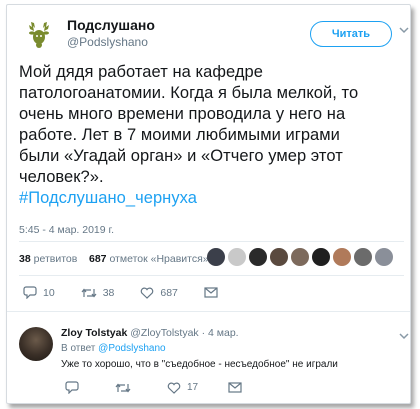 The height and width of the screenshot is (409, 420). I want to click on tweet-actions: 10 38 687, so click(136, 292).